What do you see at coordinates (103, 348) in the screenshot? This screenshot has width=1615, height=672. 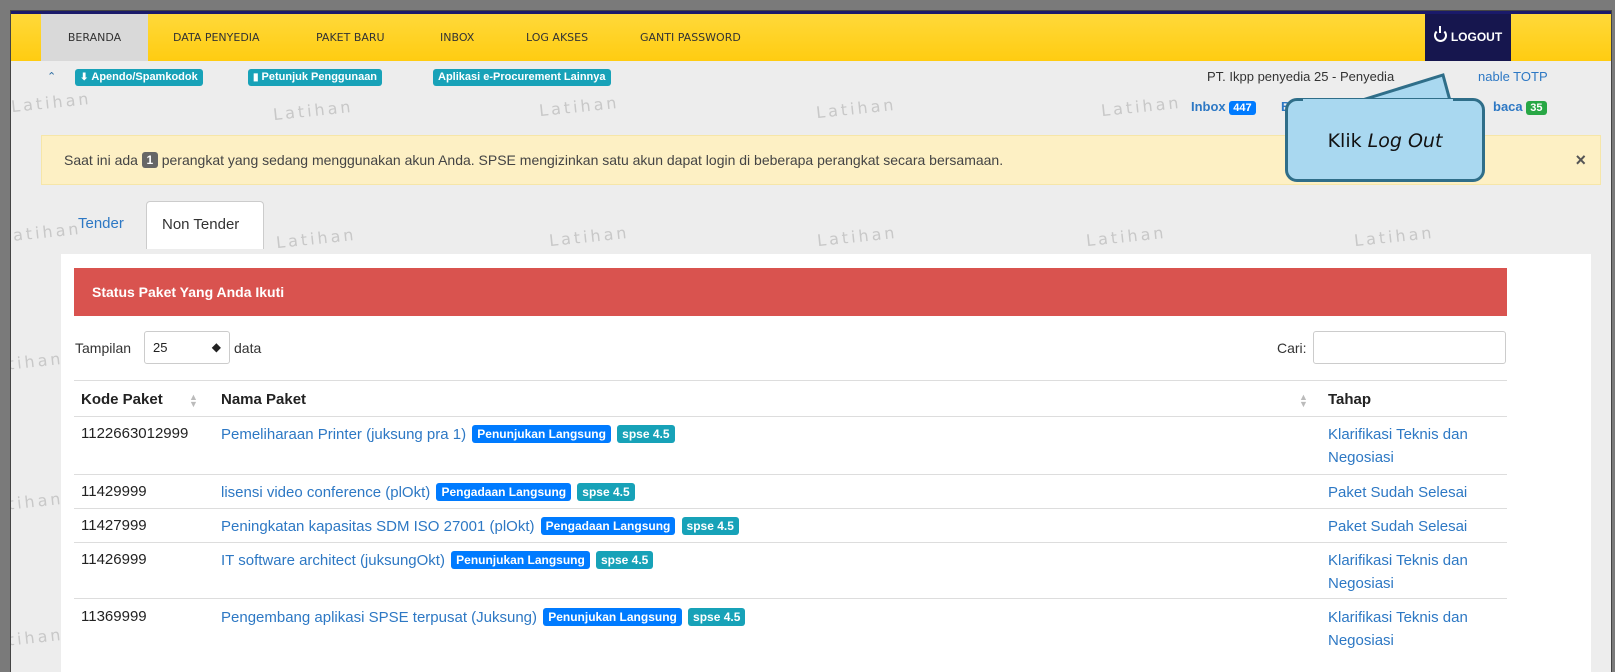 I see `show-label: Tampilan` at bounding box center [103, 348].